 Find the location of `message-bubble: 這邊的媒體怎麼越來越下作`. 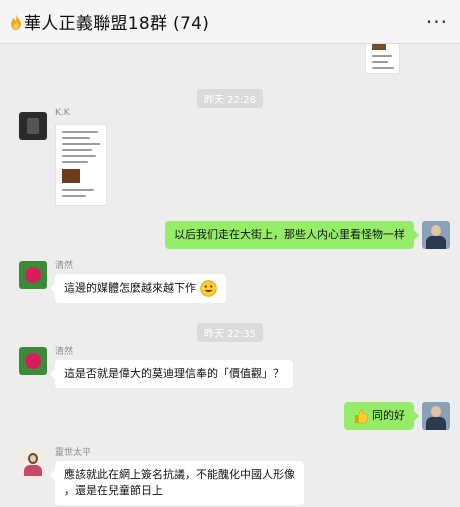

message-bubble: 這邊的媒體怎麼越來越下作 is located at coordinates (138, 288).